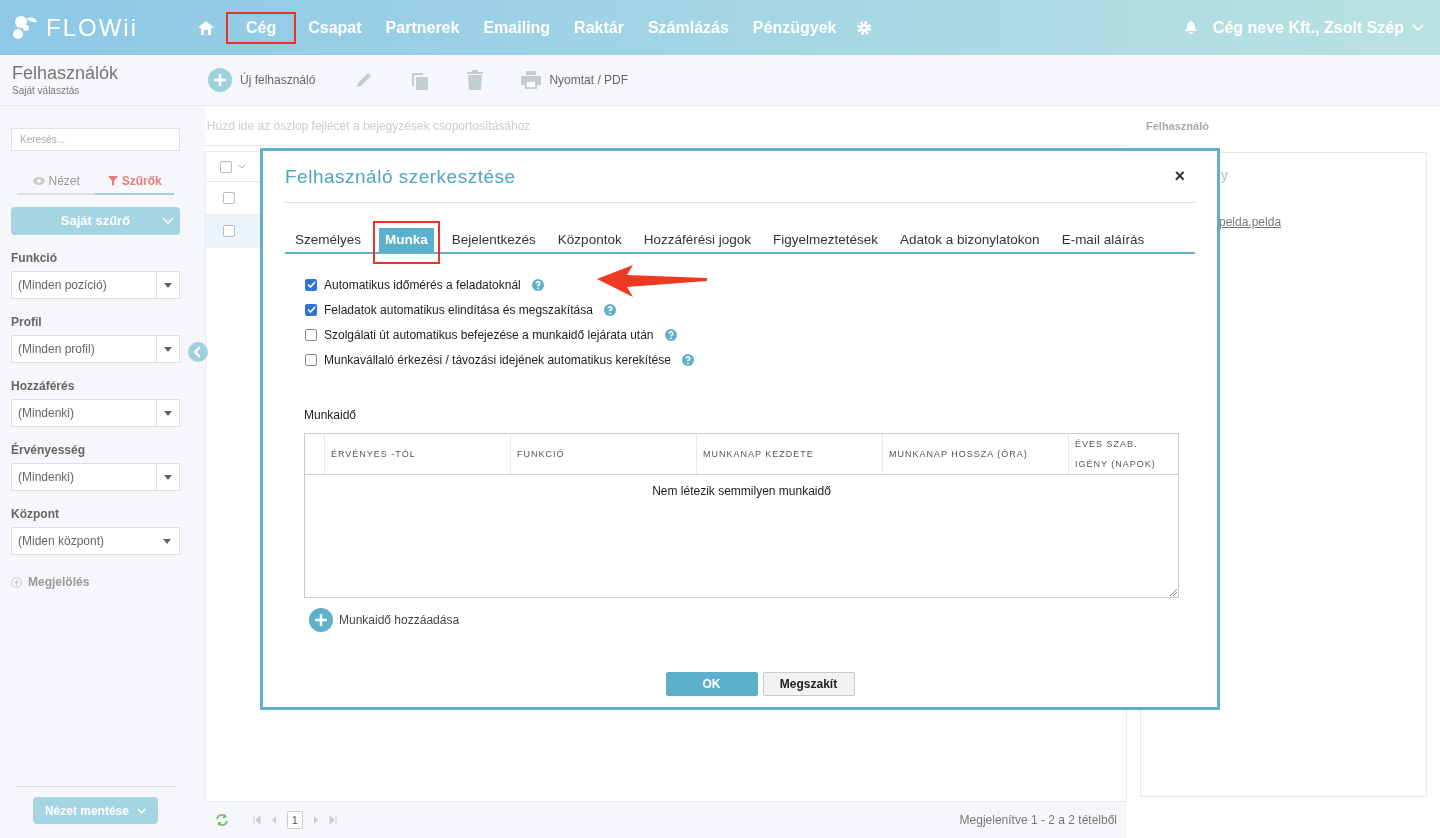 This screenshot has height=838, width=1440. I want to click on page-title: Felhasználók, so click(66, 72).